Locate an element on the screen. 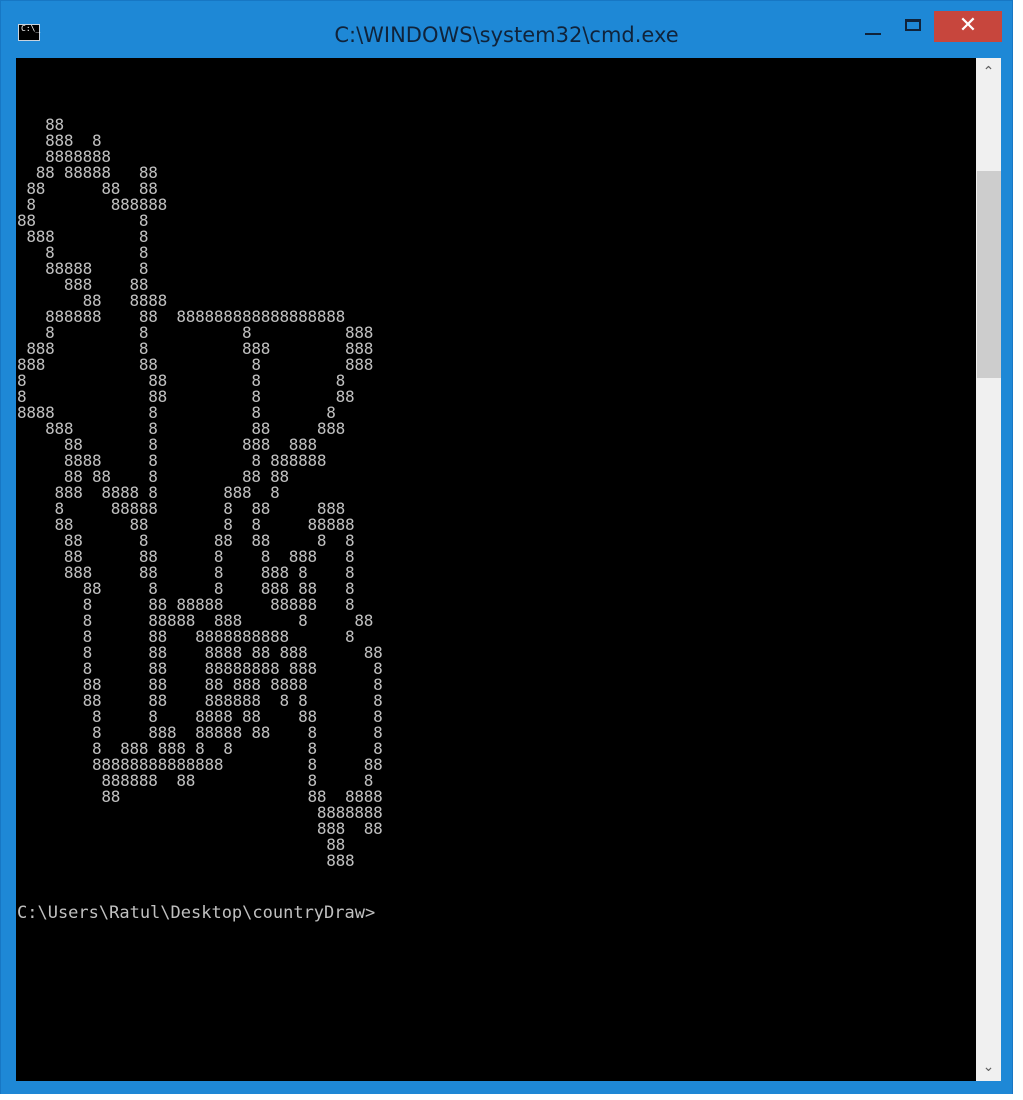 The height and width of the screenshot is (1100, 1023). maximize-icon is located at coordinates (913, 25).